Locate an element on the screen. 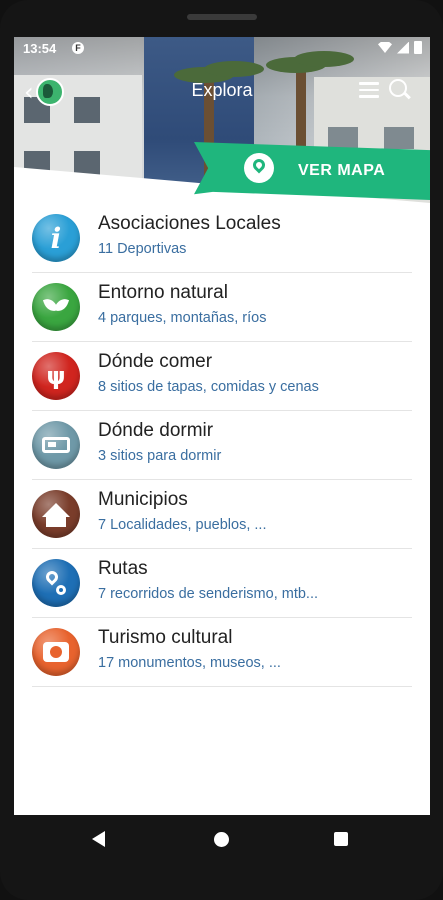  signal-icon is located at coordinates (403, 47).